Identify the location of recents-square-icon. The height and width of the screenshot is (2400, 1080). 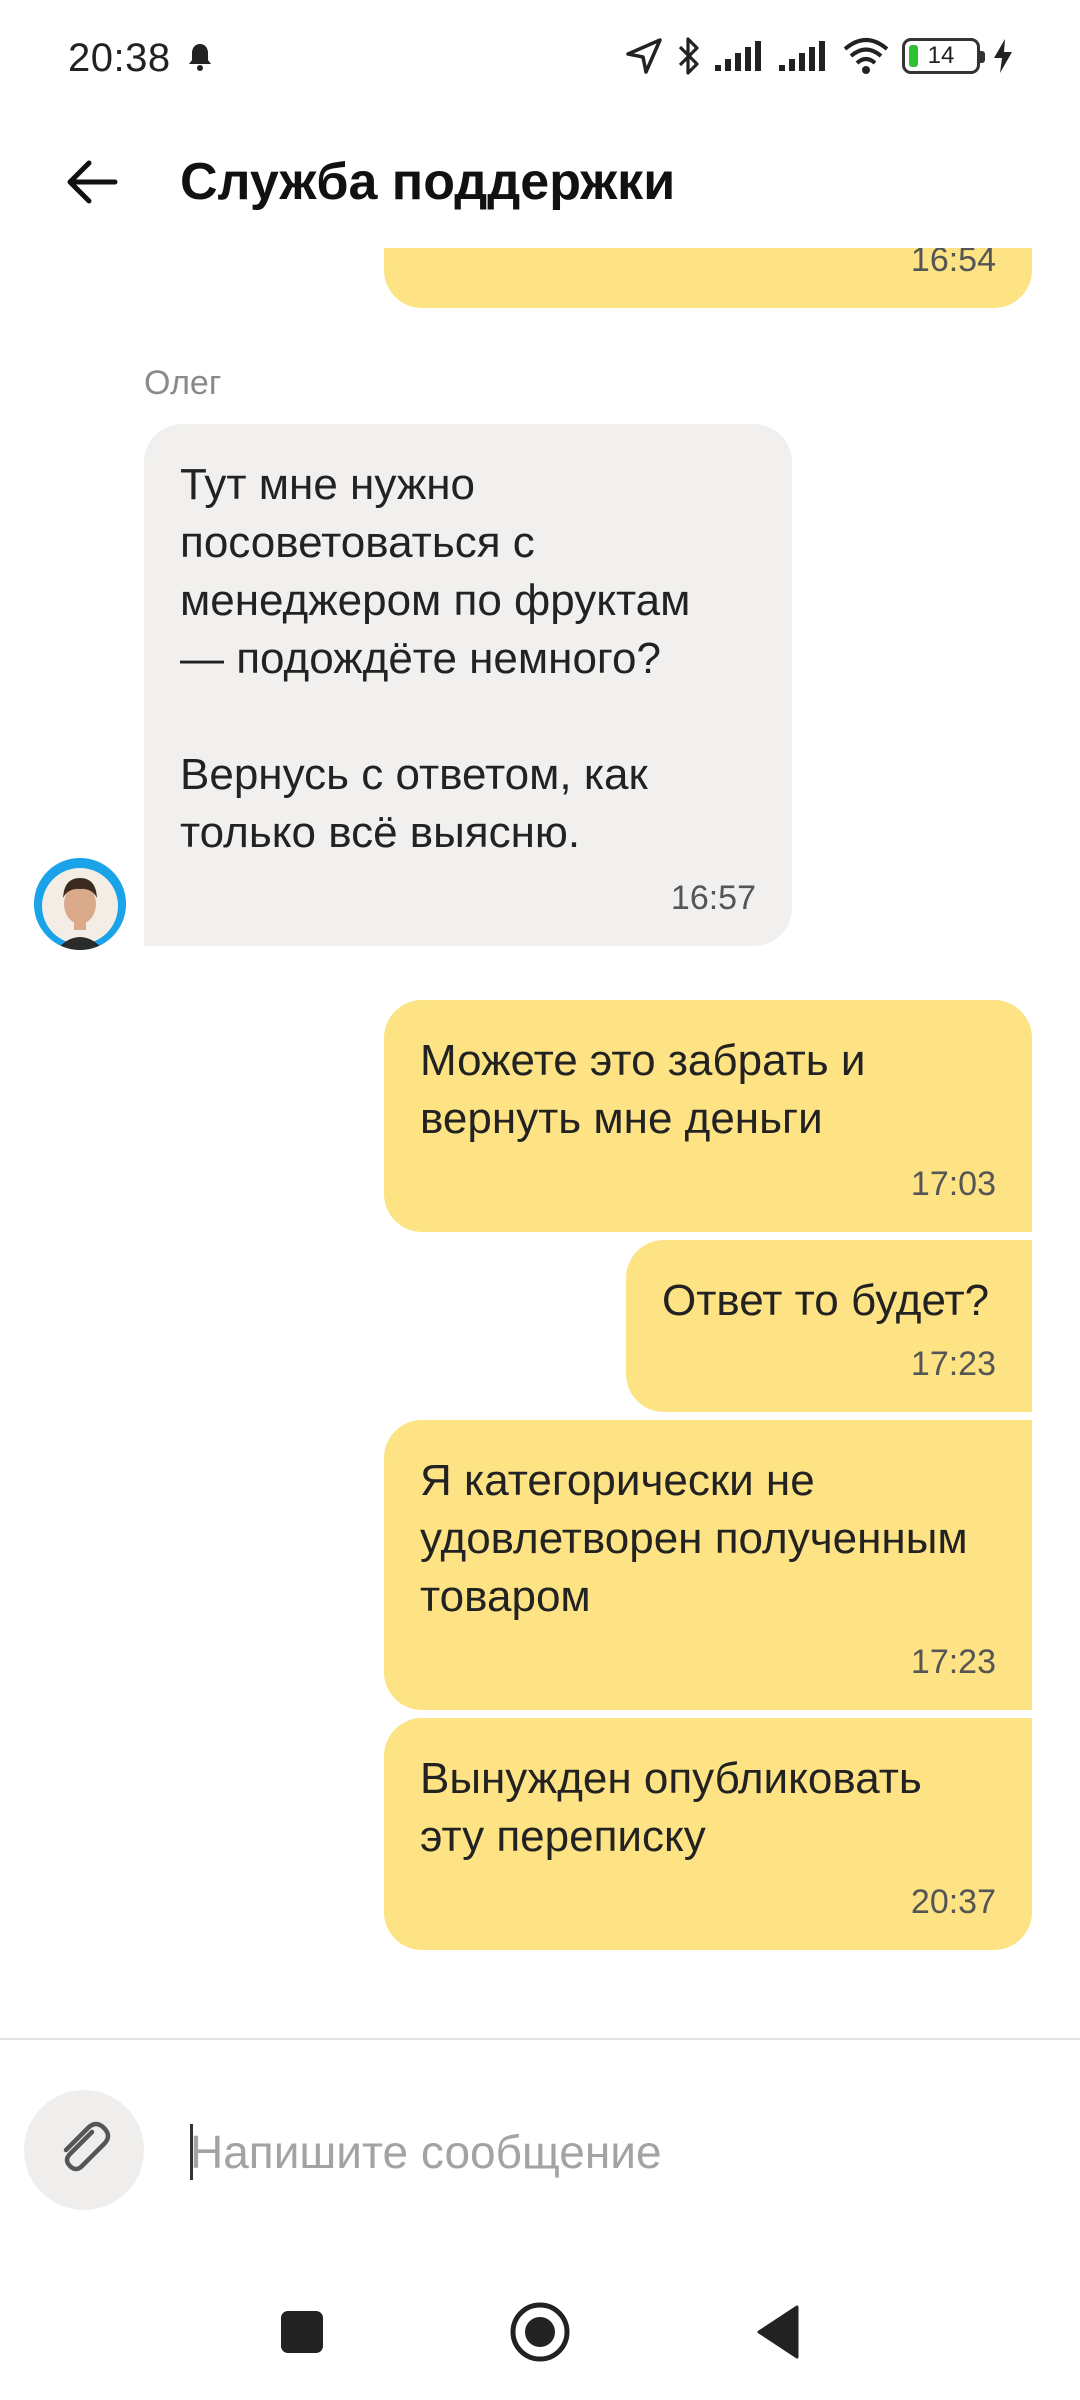
(302, 2334).